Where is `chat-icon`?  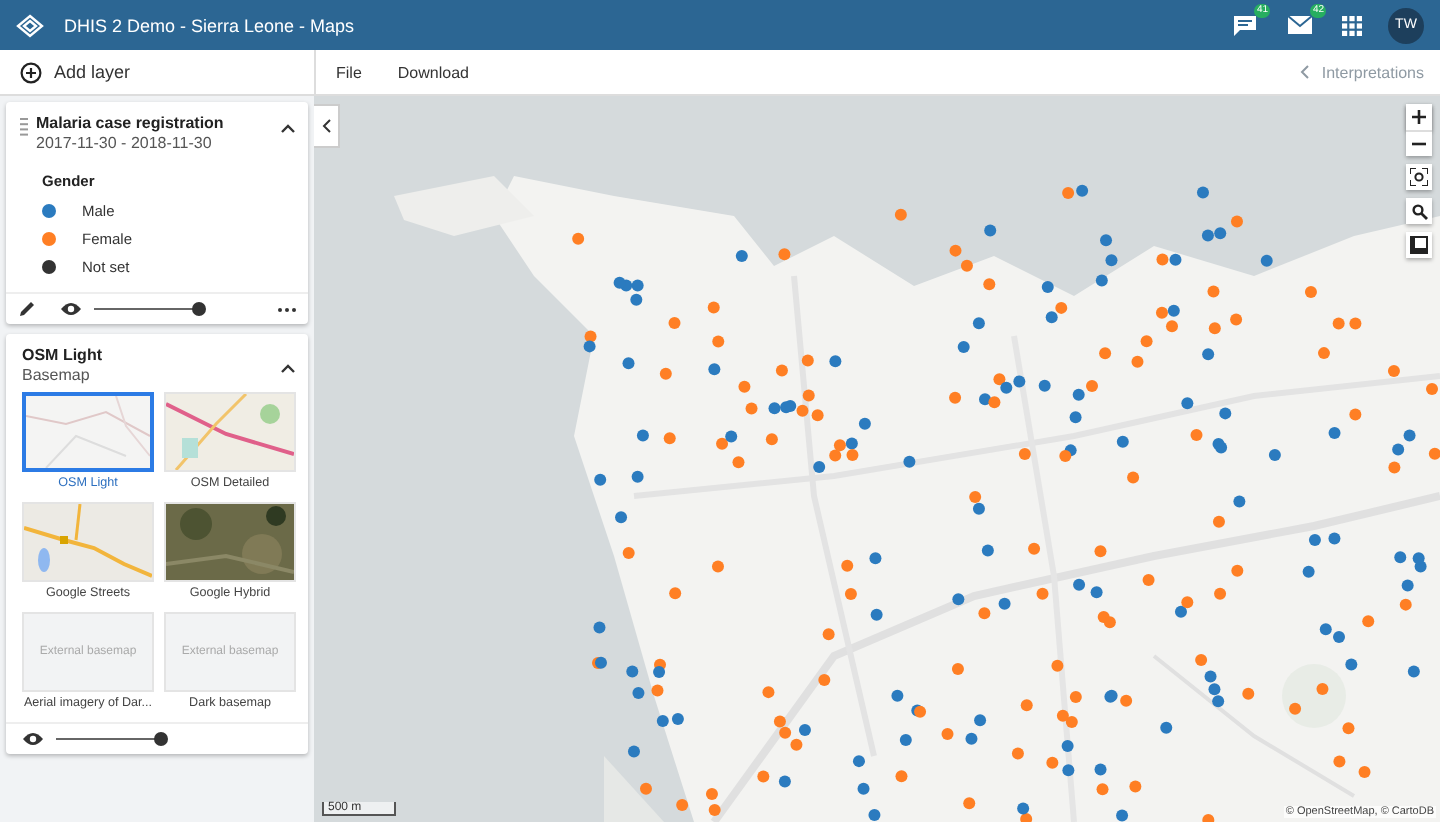 chat-icon is located at coordinates (1244, 25).